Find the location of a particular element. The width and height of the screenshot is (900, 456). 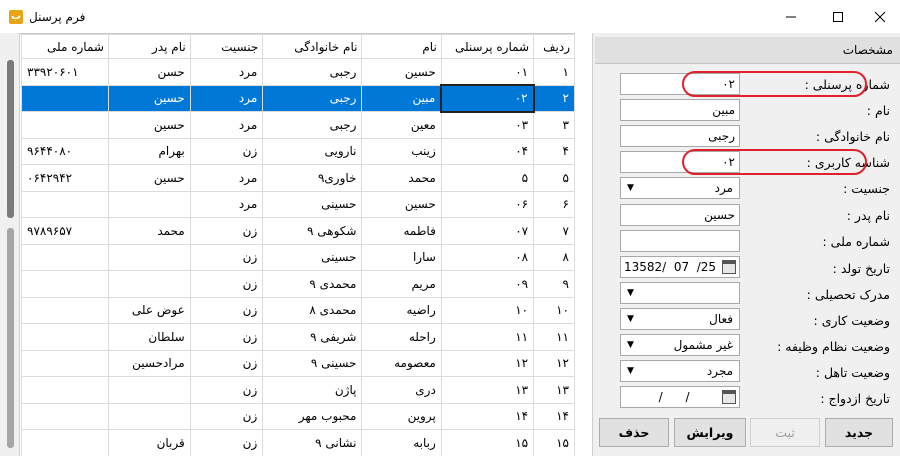

column-header: نام خانوادگی is located at coordinates (312, 46).